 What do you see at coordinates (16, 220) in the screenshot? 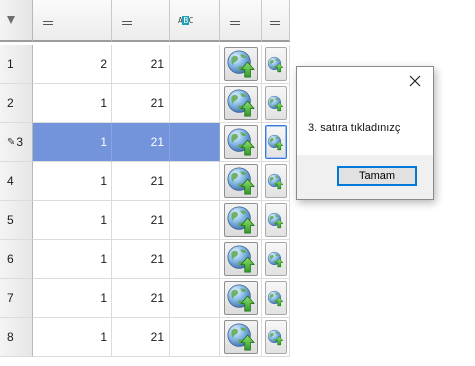
I see `row-header: 5` at bounding box center [16, 220].